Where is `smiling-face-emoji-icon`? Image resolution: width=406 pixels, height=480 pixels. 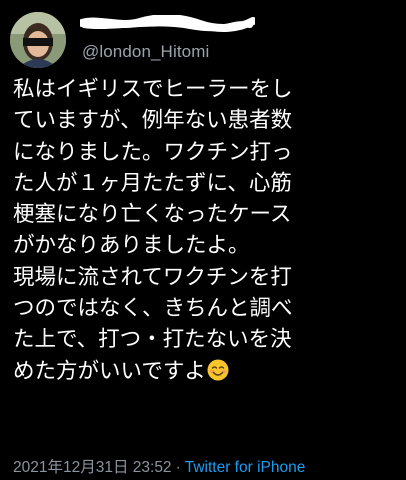
smiling-face-emoji-icon is located at coordinates (218, 370).